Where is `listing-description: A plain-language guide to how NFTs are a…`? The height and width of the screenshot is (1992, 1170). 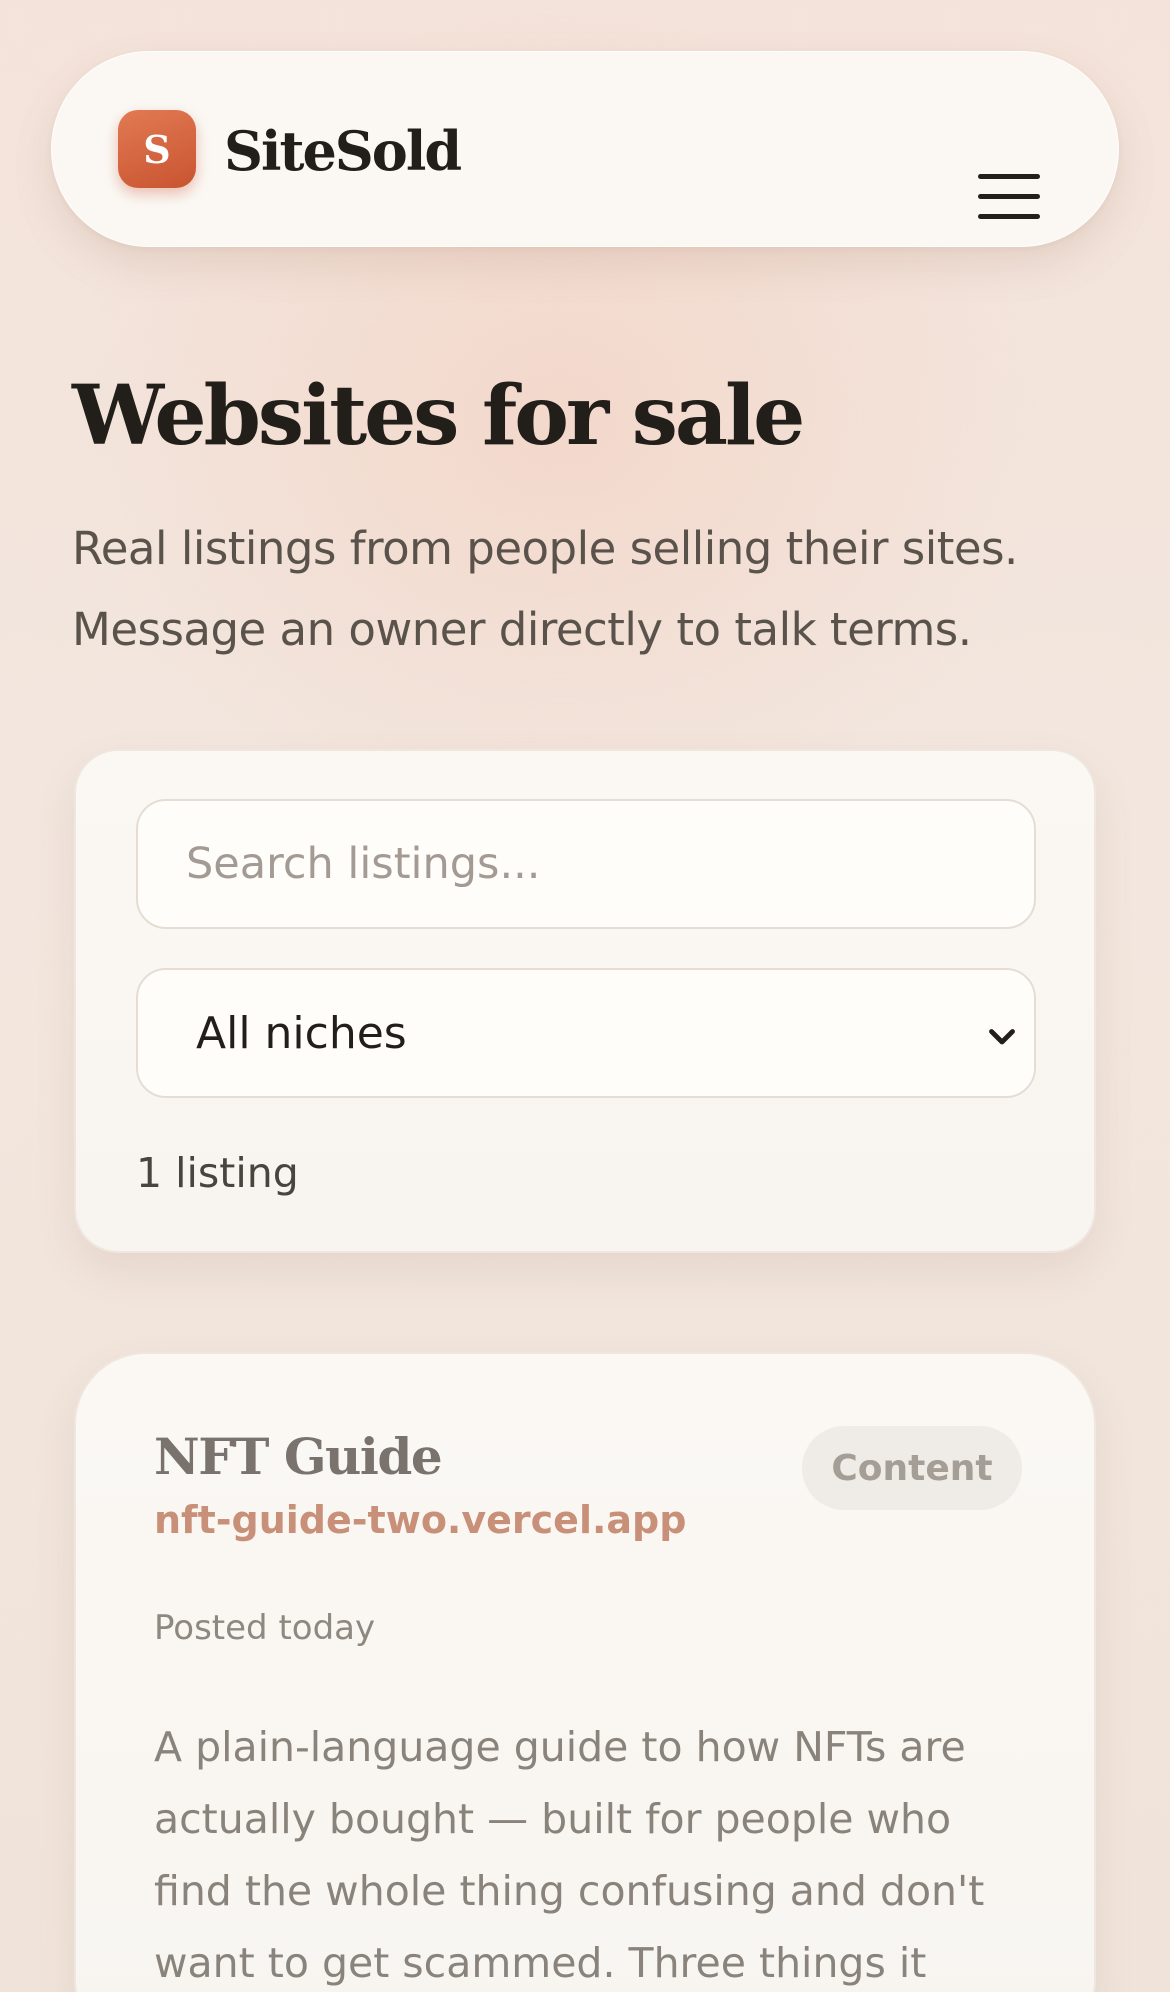
listing-description: A plain-language guide to how NFTs are a… is located at coordinates (569, 1855).